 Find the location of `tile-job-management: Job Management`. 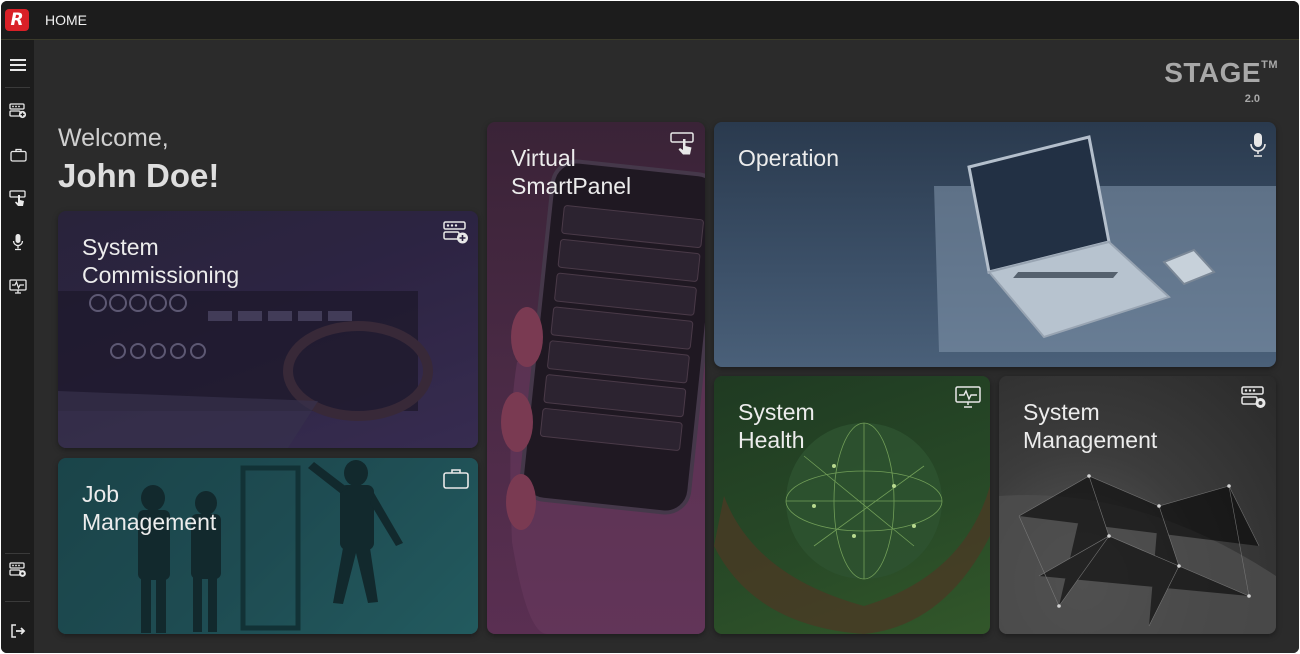

tile-job-management: Job Management is located at coordinates (268, 546).